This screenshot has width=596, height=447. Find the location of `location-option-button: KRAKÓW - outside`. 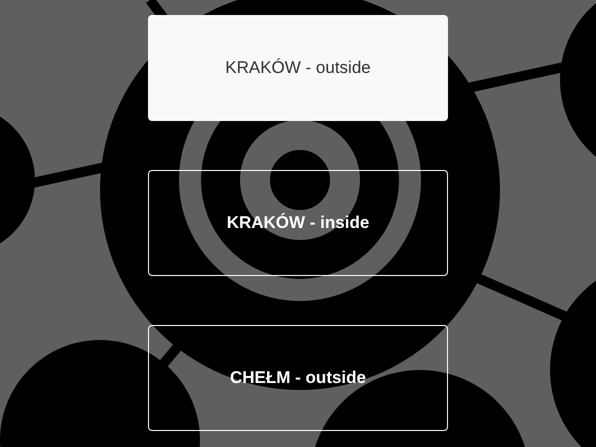

location-option-button: KRAKÓW - outside is located at coordinates (298, 68).